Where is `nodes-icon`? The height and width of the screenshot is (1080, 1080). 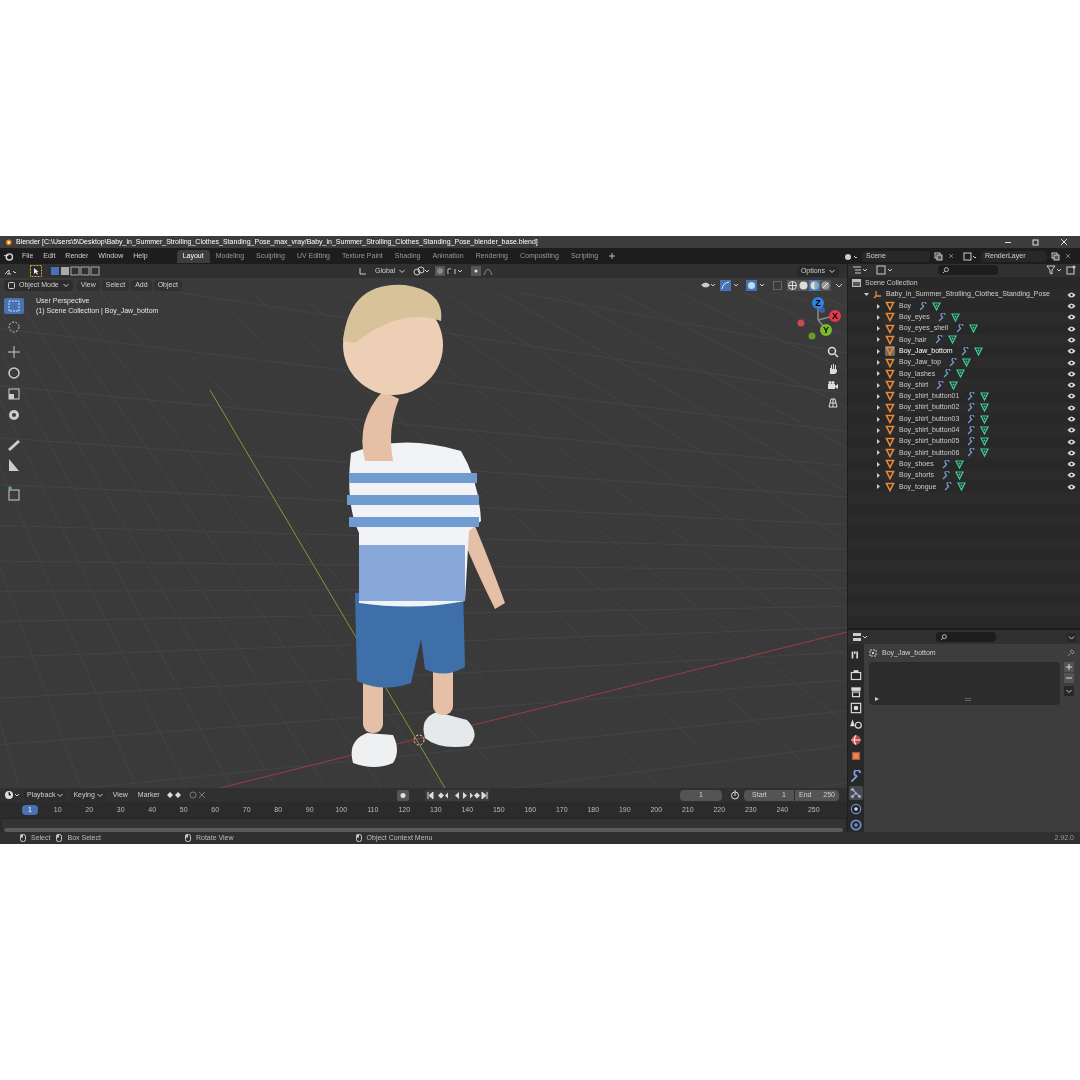
nodes-icon is located at coordinates (856, 793).